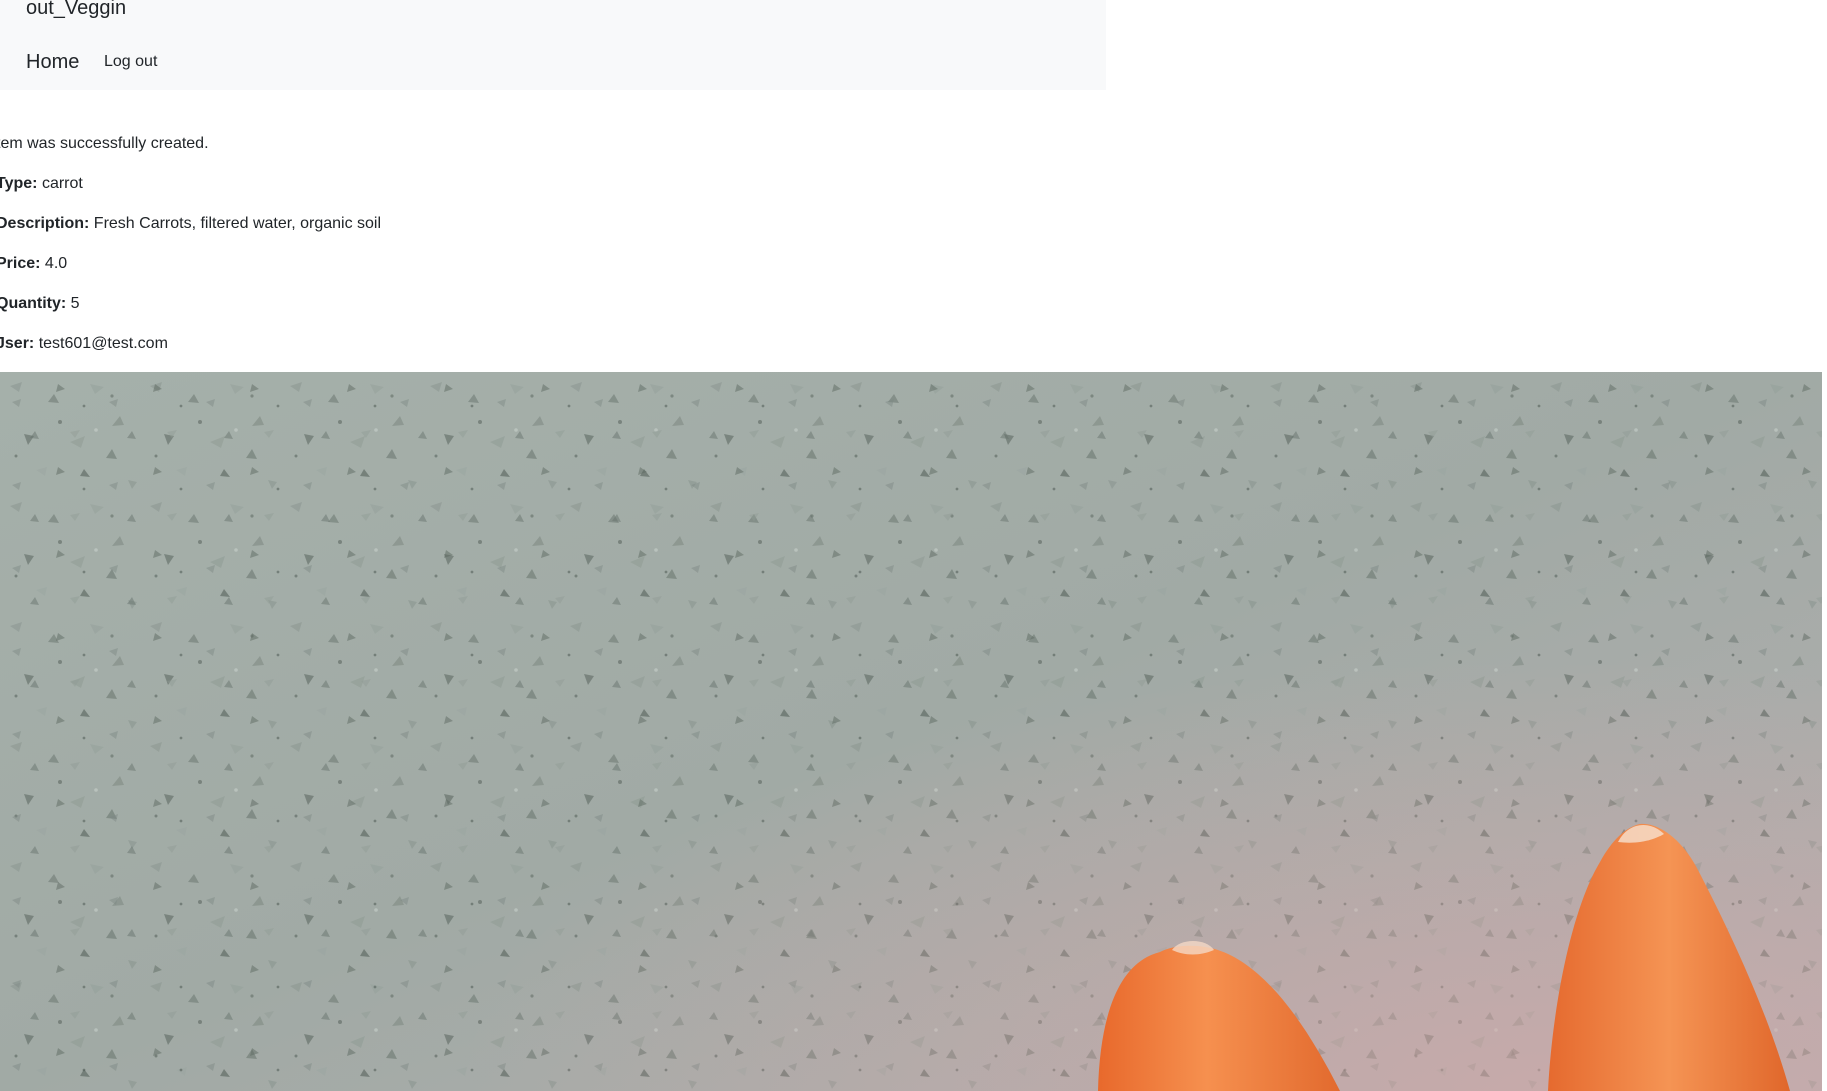 Image resolution: width=1827 pixels, height=1091 pixels. I want to click on field-description-label: Description:, so click(45, 223).